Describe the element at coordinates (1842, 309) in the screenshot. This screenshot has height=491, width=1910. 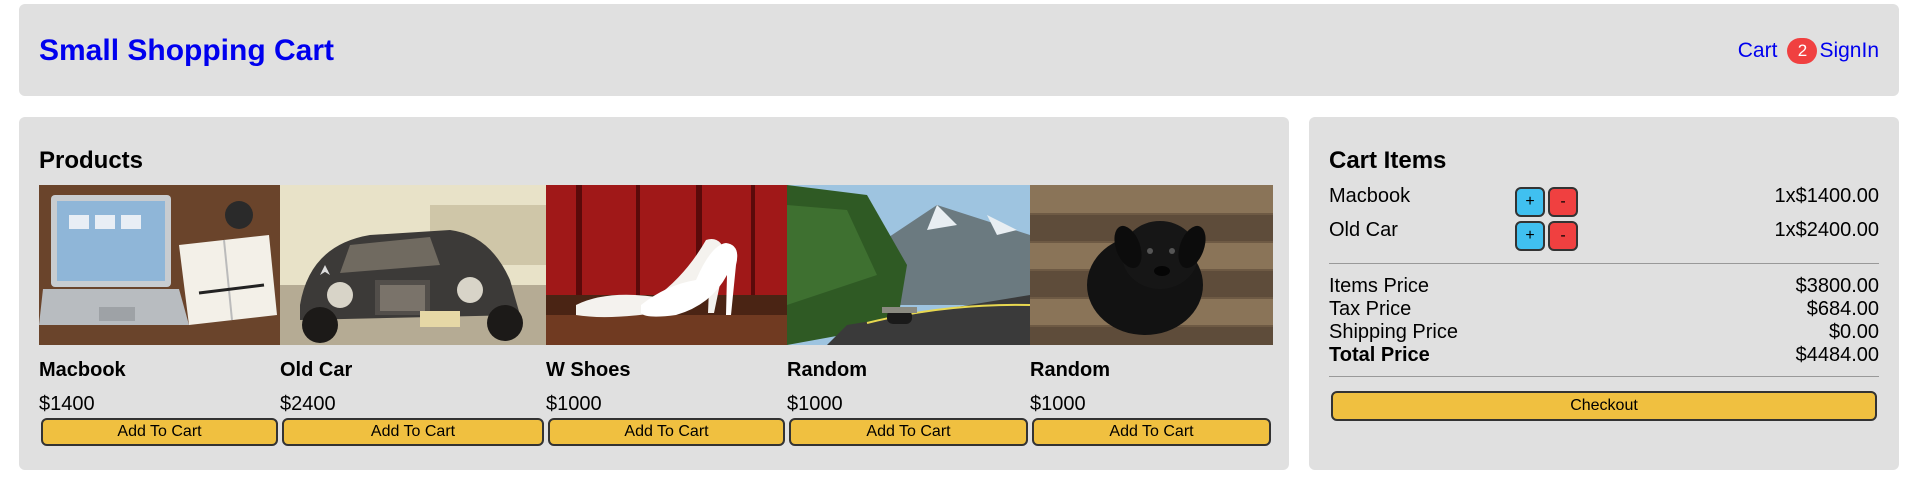
I see `tax-price-value: $684.00` at that location.